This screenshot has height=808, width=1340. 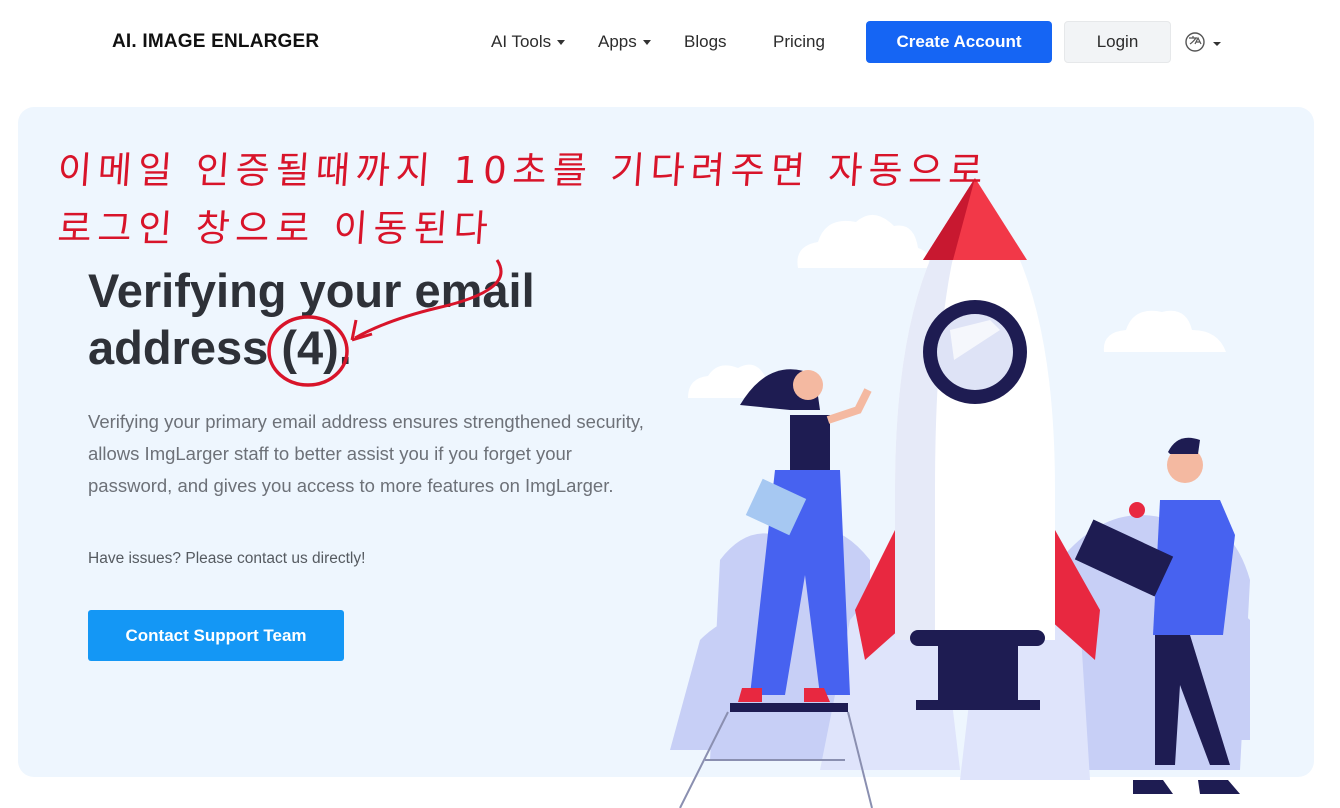 I want to click on login-button: Login, so click(x=1117, y=42).